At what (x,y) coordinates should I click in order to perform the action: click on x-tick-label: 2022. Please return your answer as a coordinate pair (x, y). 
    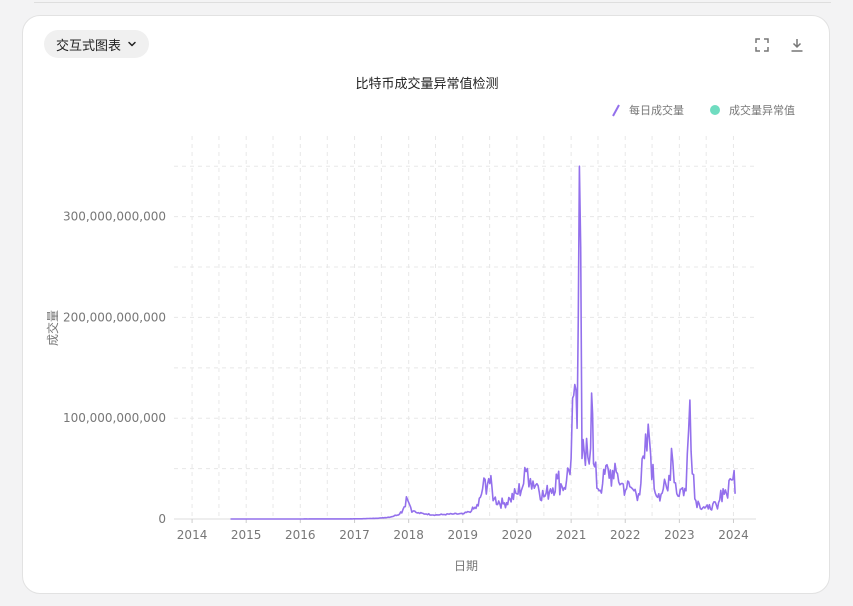
    Looking at the image, I should click on (625, 535).